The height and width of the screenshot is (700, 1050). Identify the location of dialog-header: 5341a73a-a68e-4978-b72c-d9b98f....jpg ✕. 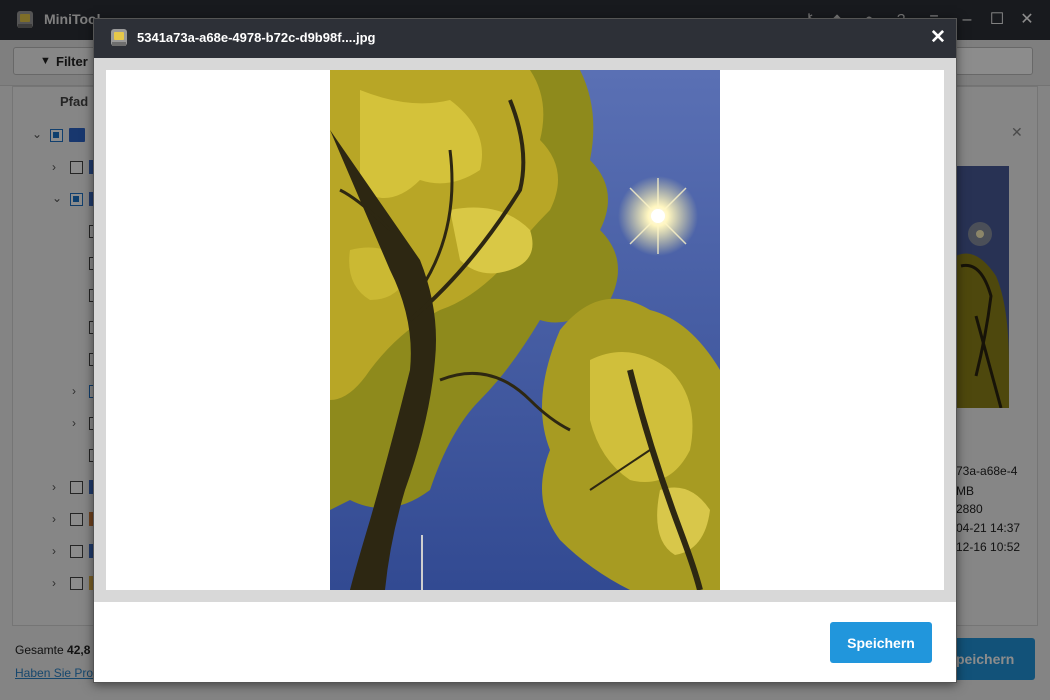
(525, 38).